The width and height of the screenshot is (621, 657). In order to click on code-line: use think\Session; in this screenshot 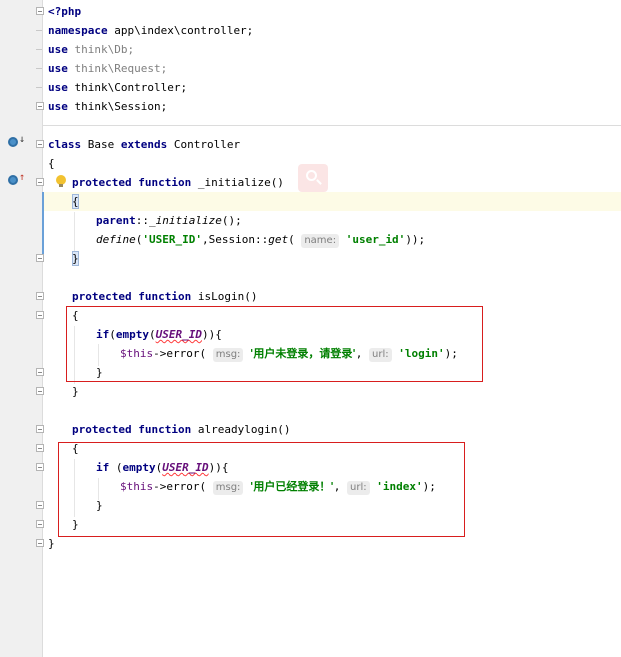, I will do `click(107, 106)`.